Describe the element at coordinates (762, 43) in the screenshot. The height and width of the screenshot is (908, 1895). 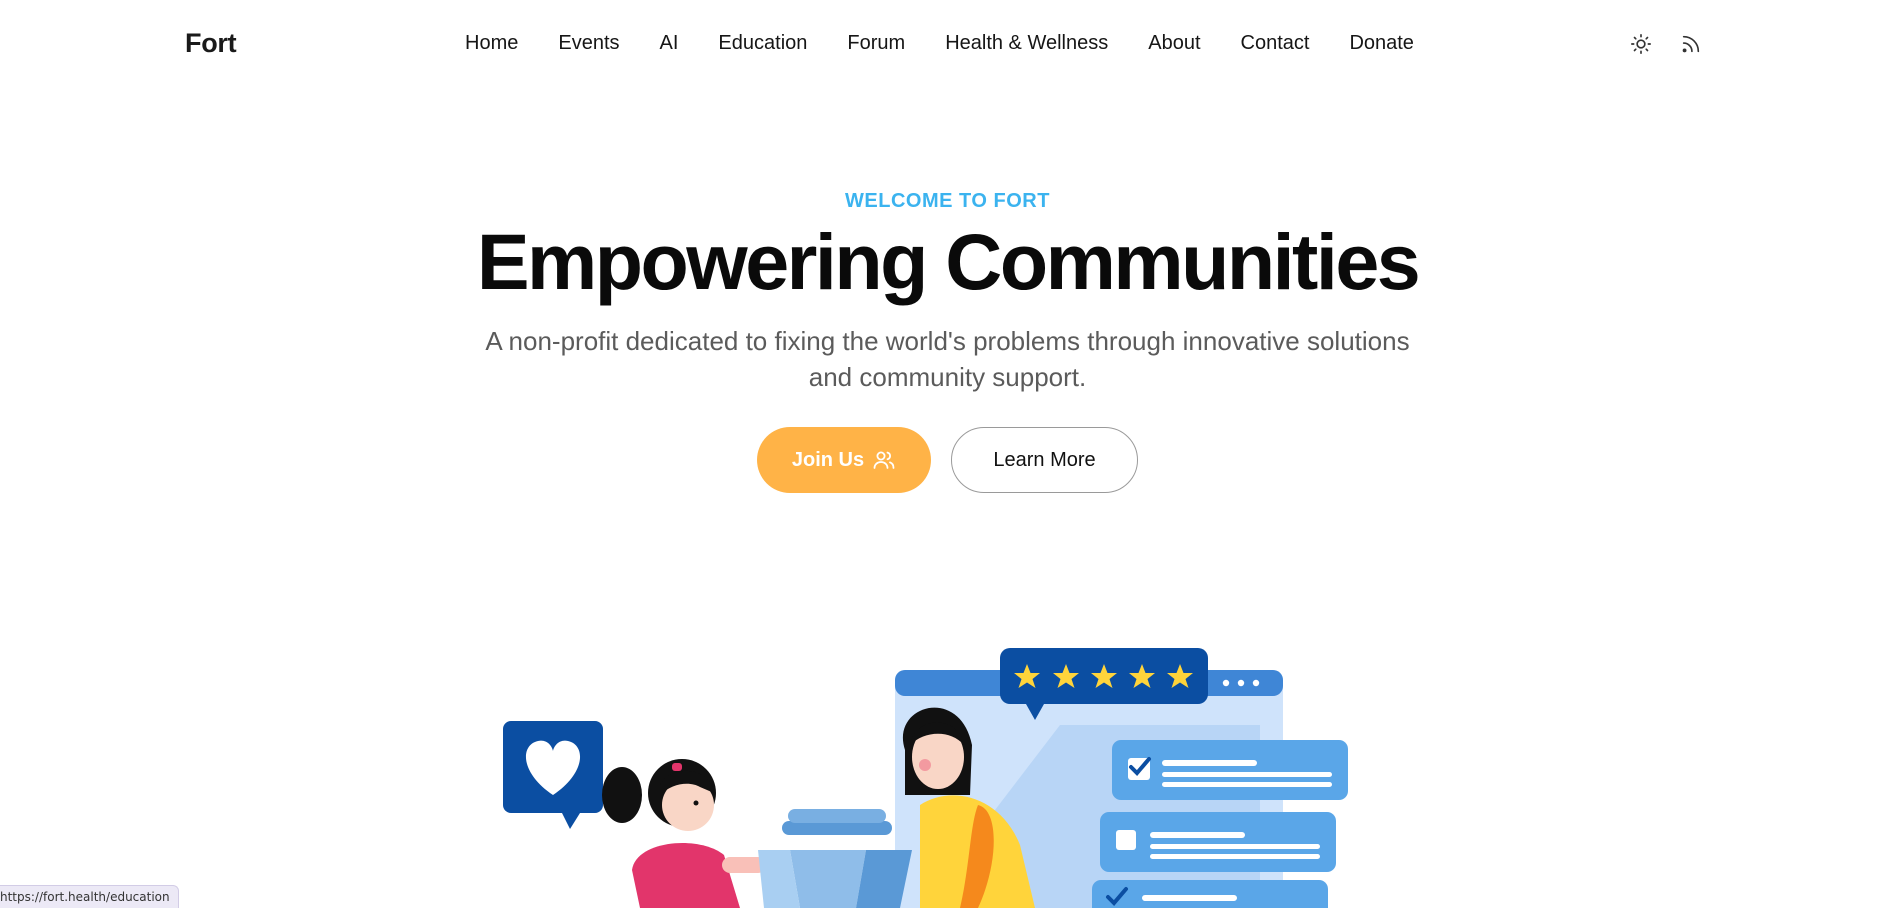
I see `nav-education: Education` at that location.